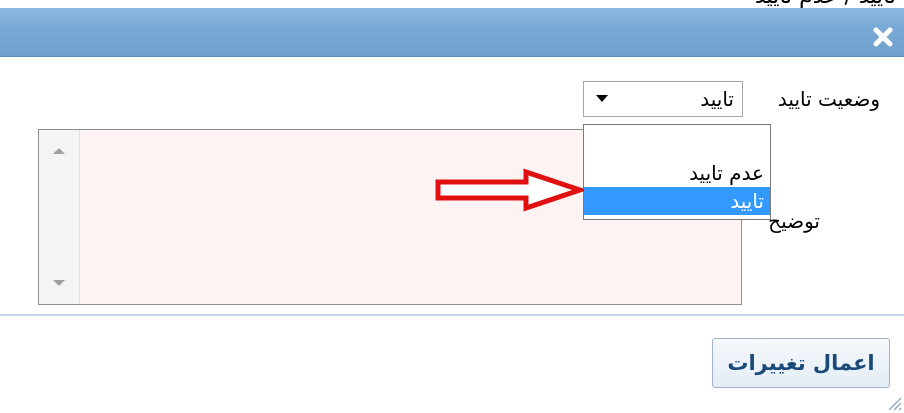 This screenshot has height=413, width=904. Describe the element at coordinates (59, 217) in the screenshot. I see `textarea-scrollbar` at that location.